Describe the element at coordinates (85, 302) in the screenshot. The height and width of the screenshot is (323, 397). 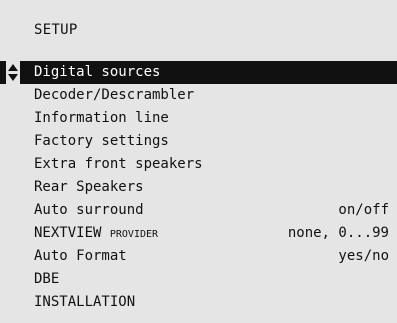
I see `menu-item-label: INSTALLATION` at that location.